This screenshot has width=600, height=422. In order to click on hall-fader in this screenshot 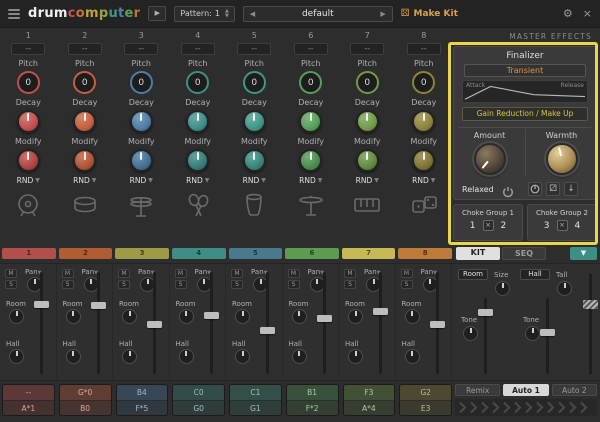, I will do `click(547, 336)`.